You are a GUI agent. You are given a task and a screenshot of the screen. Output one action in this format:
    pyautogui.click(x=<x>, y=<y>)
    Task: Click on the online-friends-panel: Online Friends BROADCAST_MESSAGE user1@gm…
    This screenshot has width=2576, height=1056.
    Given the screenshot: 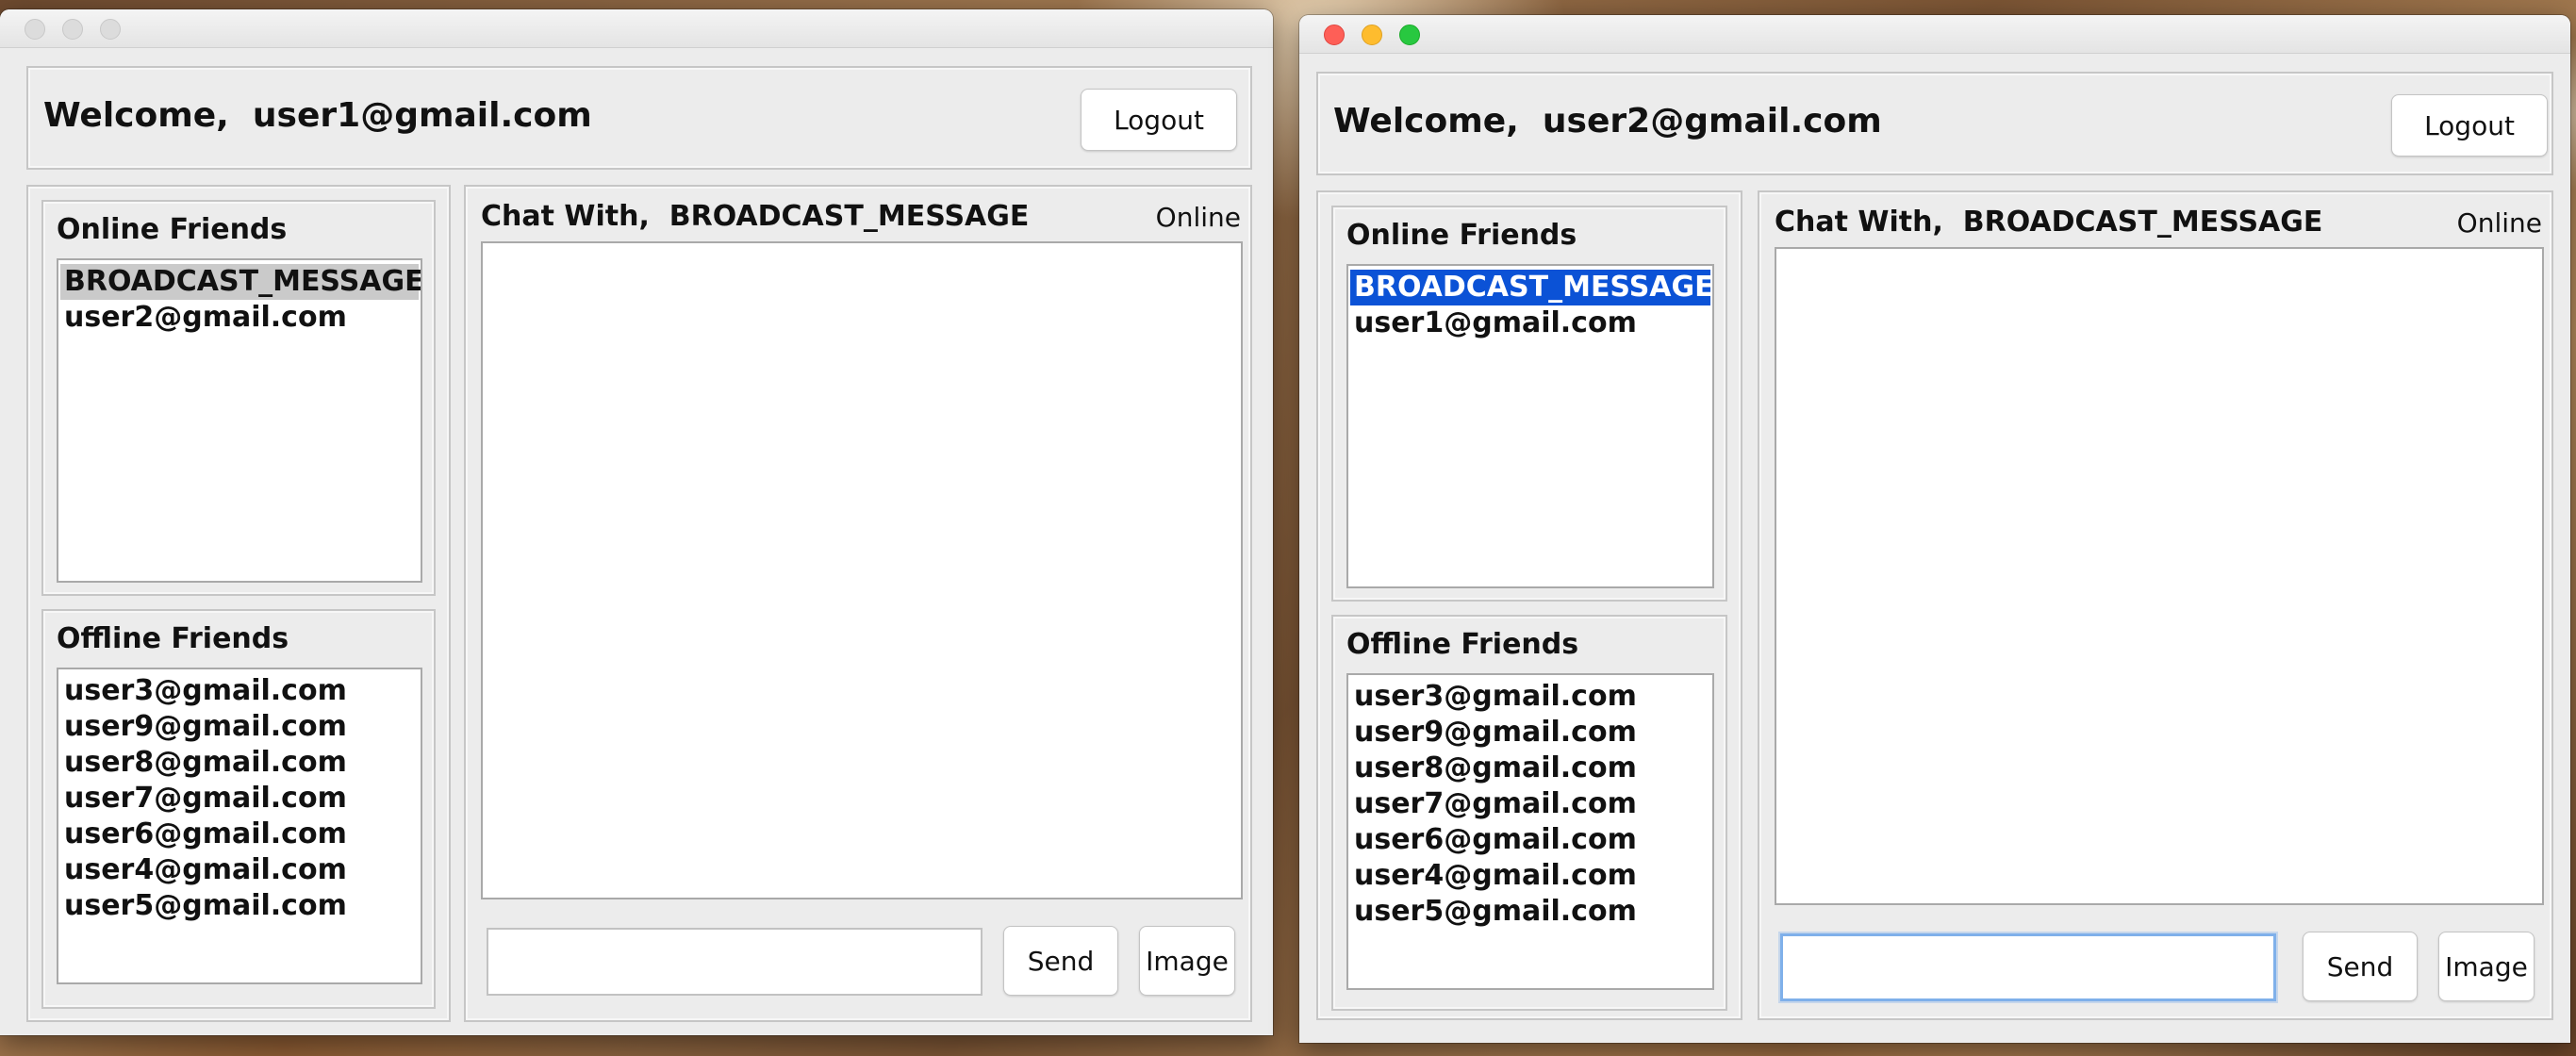 What is the action you would take?
    pyautogui.click(x=1529, y=404)
    